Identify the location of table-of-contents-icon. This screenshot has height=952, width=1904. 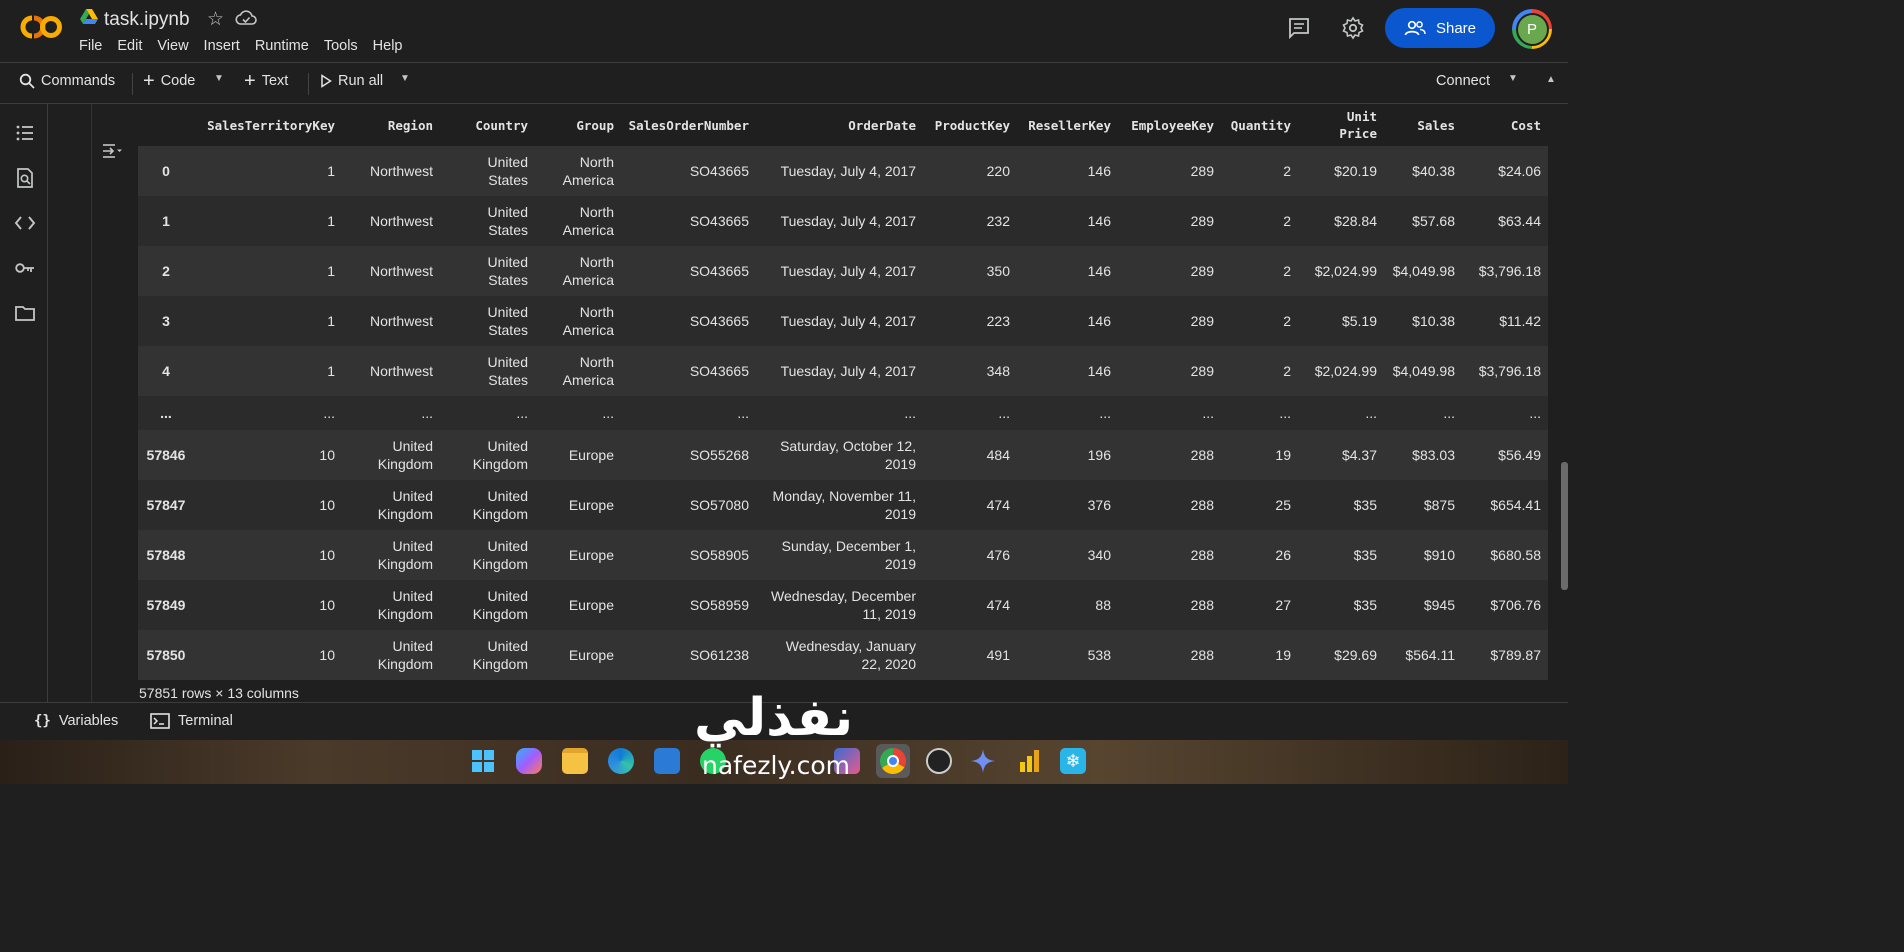
(25, 133).